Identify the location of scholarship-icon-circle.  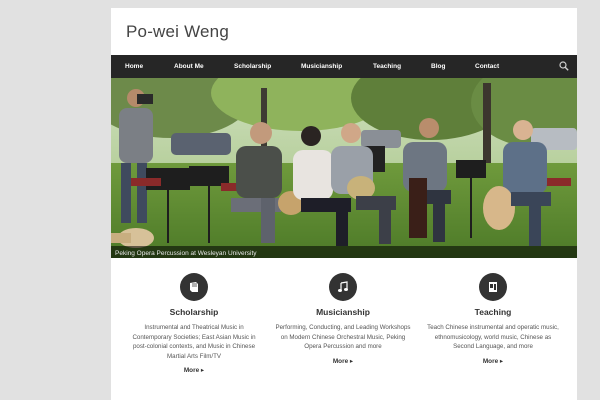
(194, 287).